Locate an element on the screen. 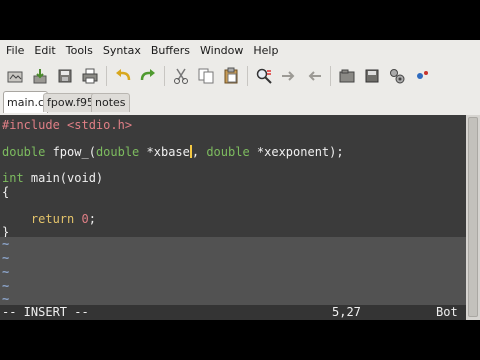 The image size is (480, 360). find-next-icon is located at coordinates (289, 76).